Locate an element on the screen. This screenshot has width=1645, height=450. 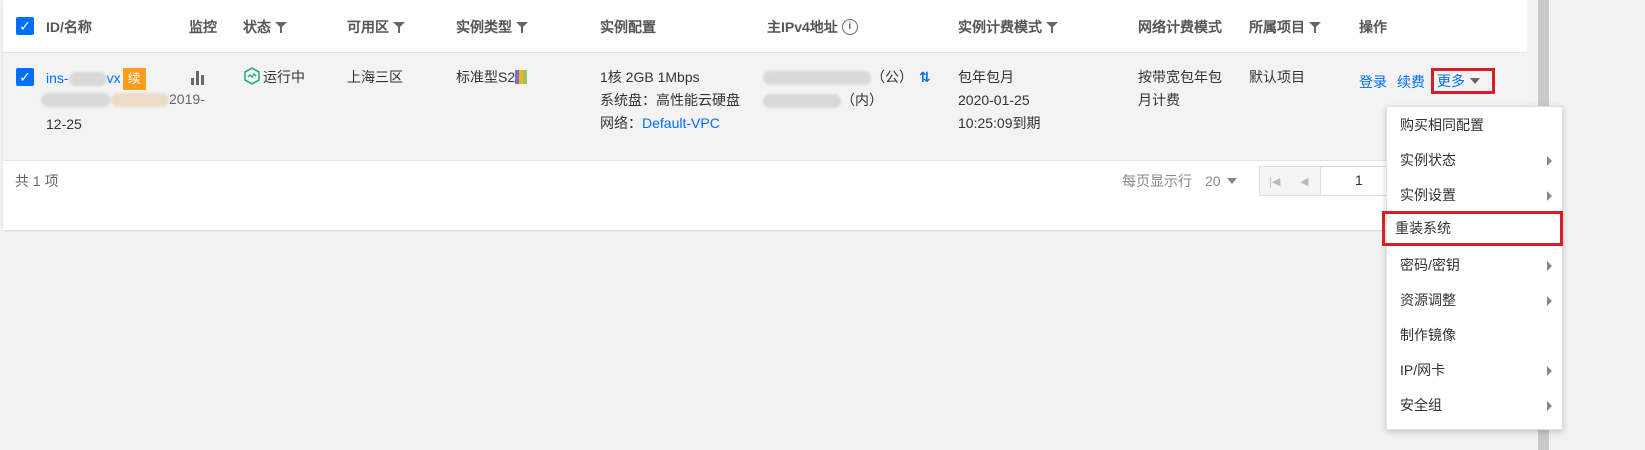
menu-item-create-image: 制作镜像 is located at coordinates (1474, 335).